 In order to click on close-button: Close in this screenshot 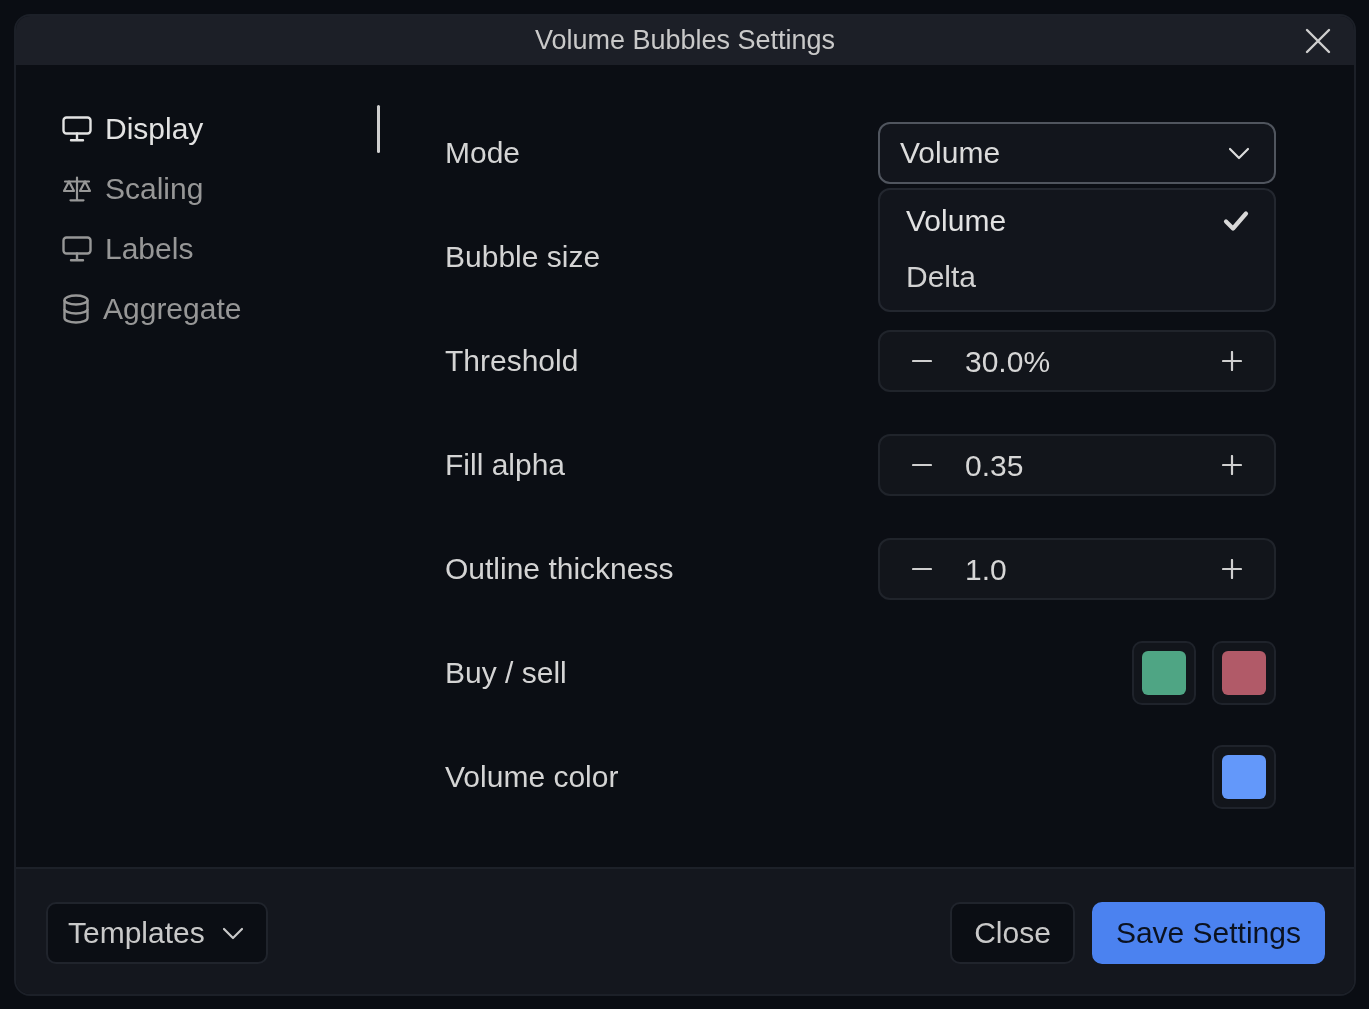, I will do `click(1012, 933)`.